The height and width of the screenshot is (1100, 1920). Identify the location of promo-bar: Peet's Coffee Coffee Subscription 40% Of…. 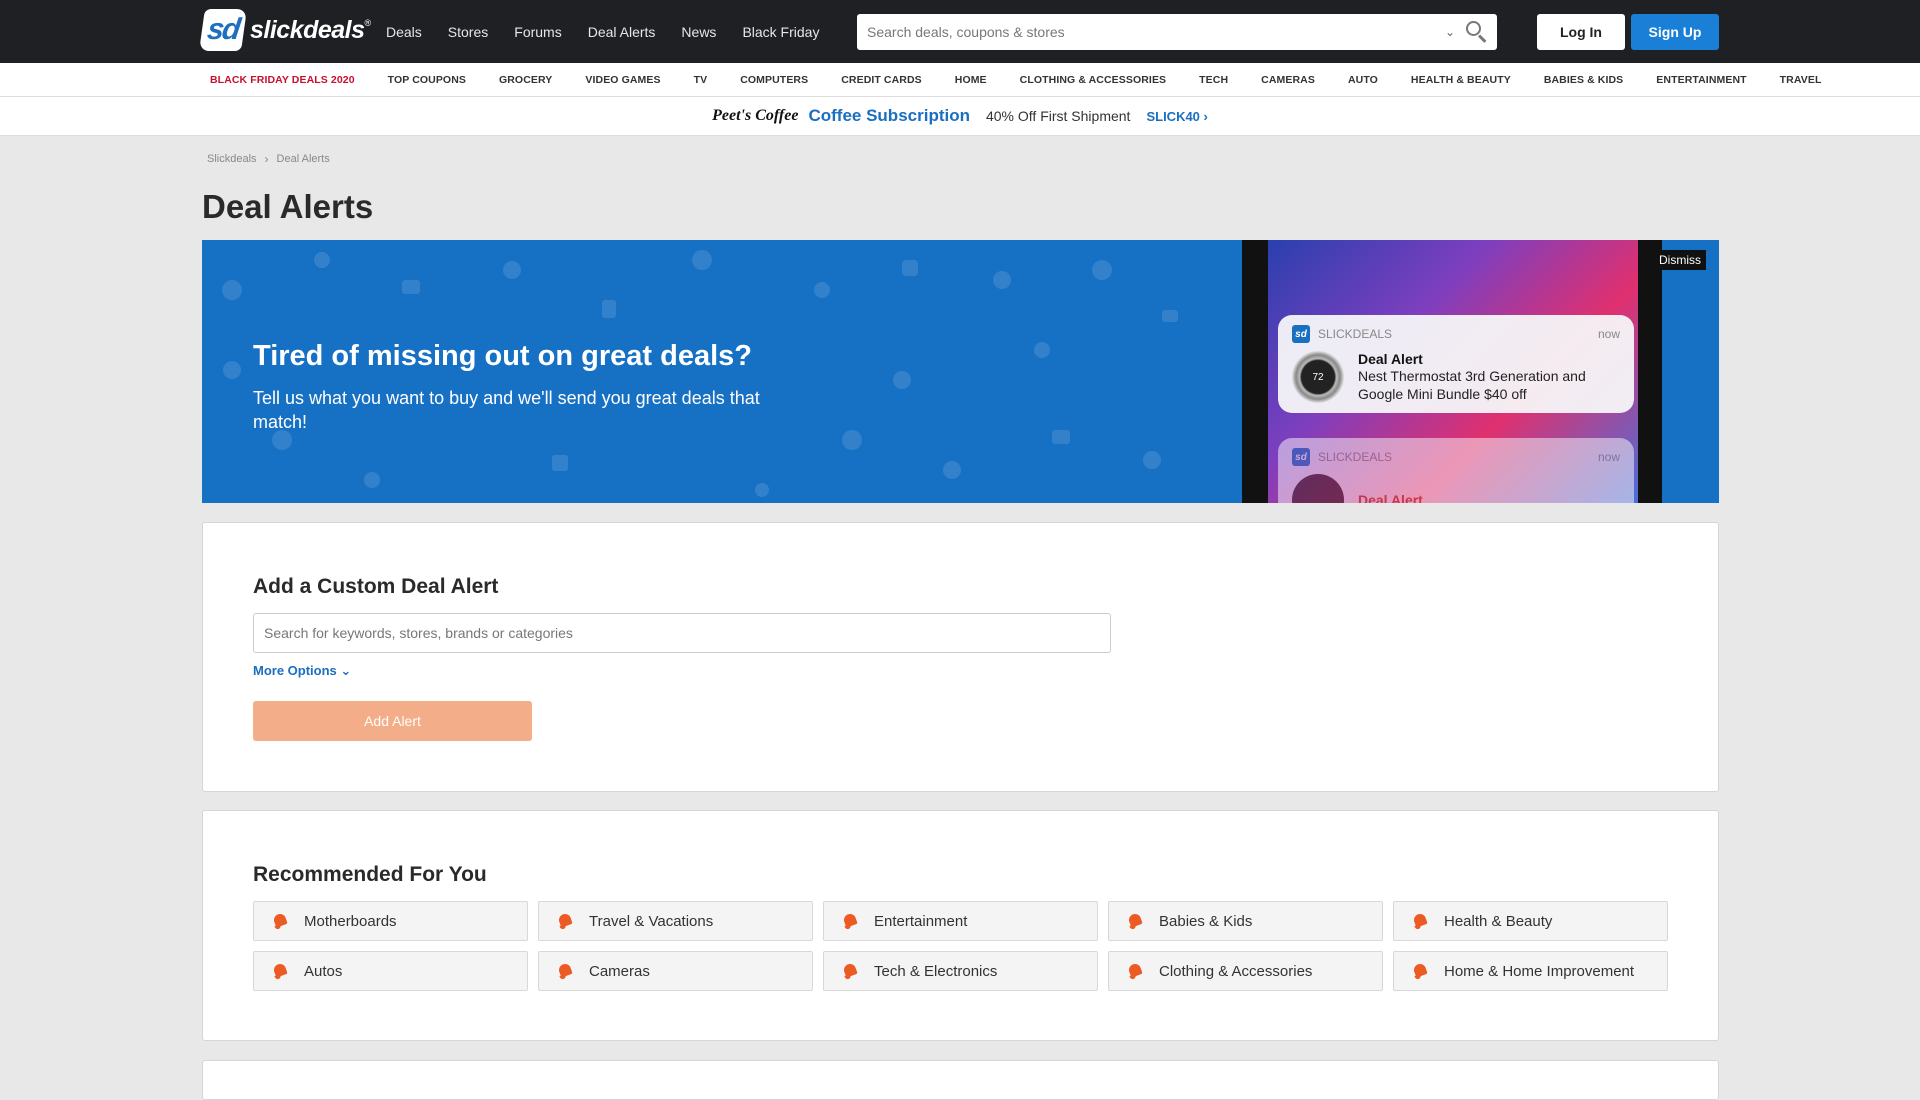
(960, 116).